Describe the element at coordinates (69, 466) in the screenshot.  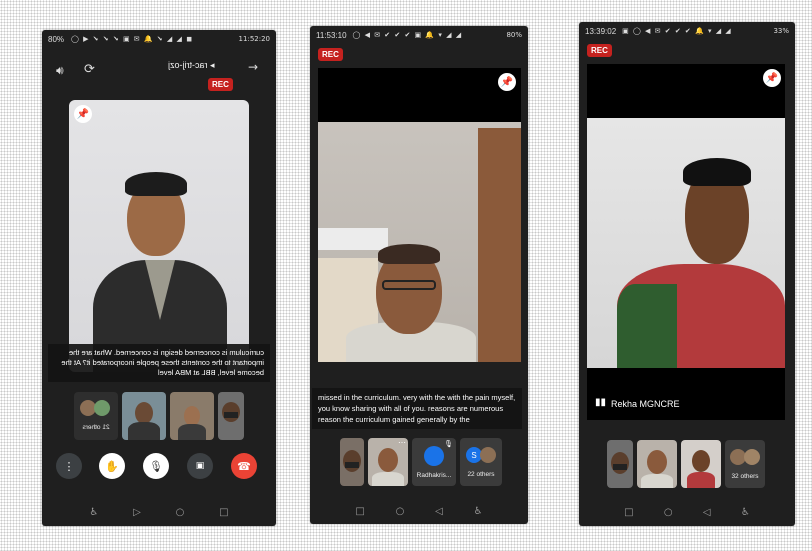
I see `more-options-button: ⋮` at that location.